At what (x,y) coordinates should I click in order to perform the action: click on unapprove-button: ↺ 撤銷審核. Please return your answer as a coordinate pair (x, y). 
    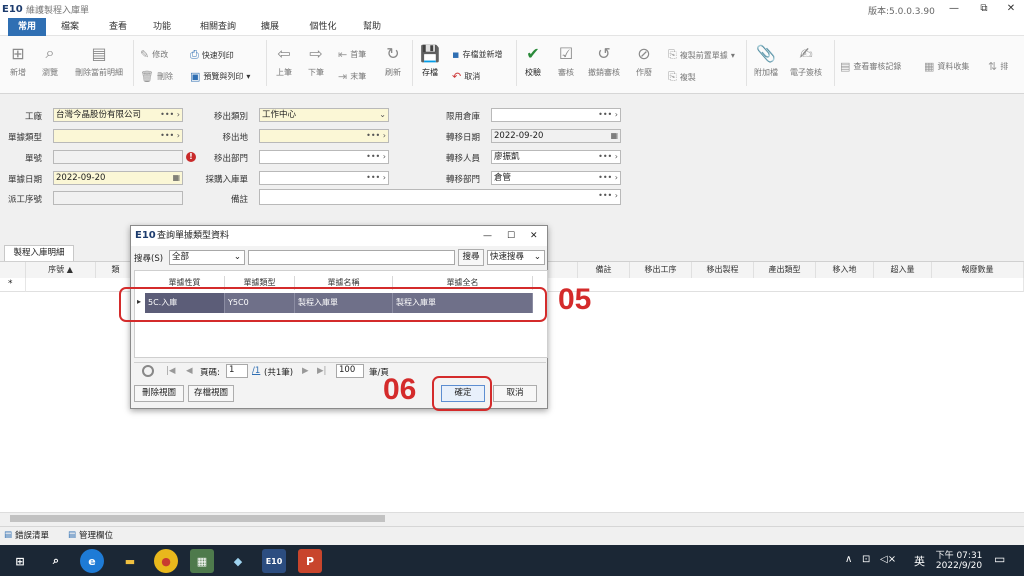
    Looking at the image, I should click on (604, 60).